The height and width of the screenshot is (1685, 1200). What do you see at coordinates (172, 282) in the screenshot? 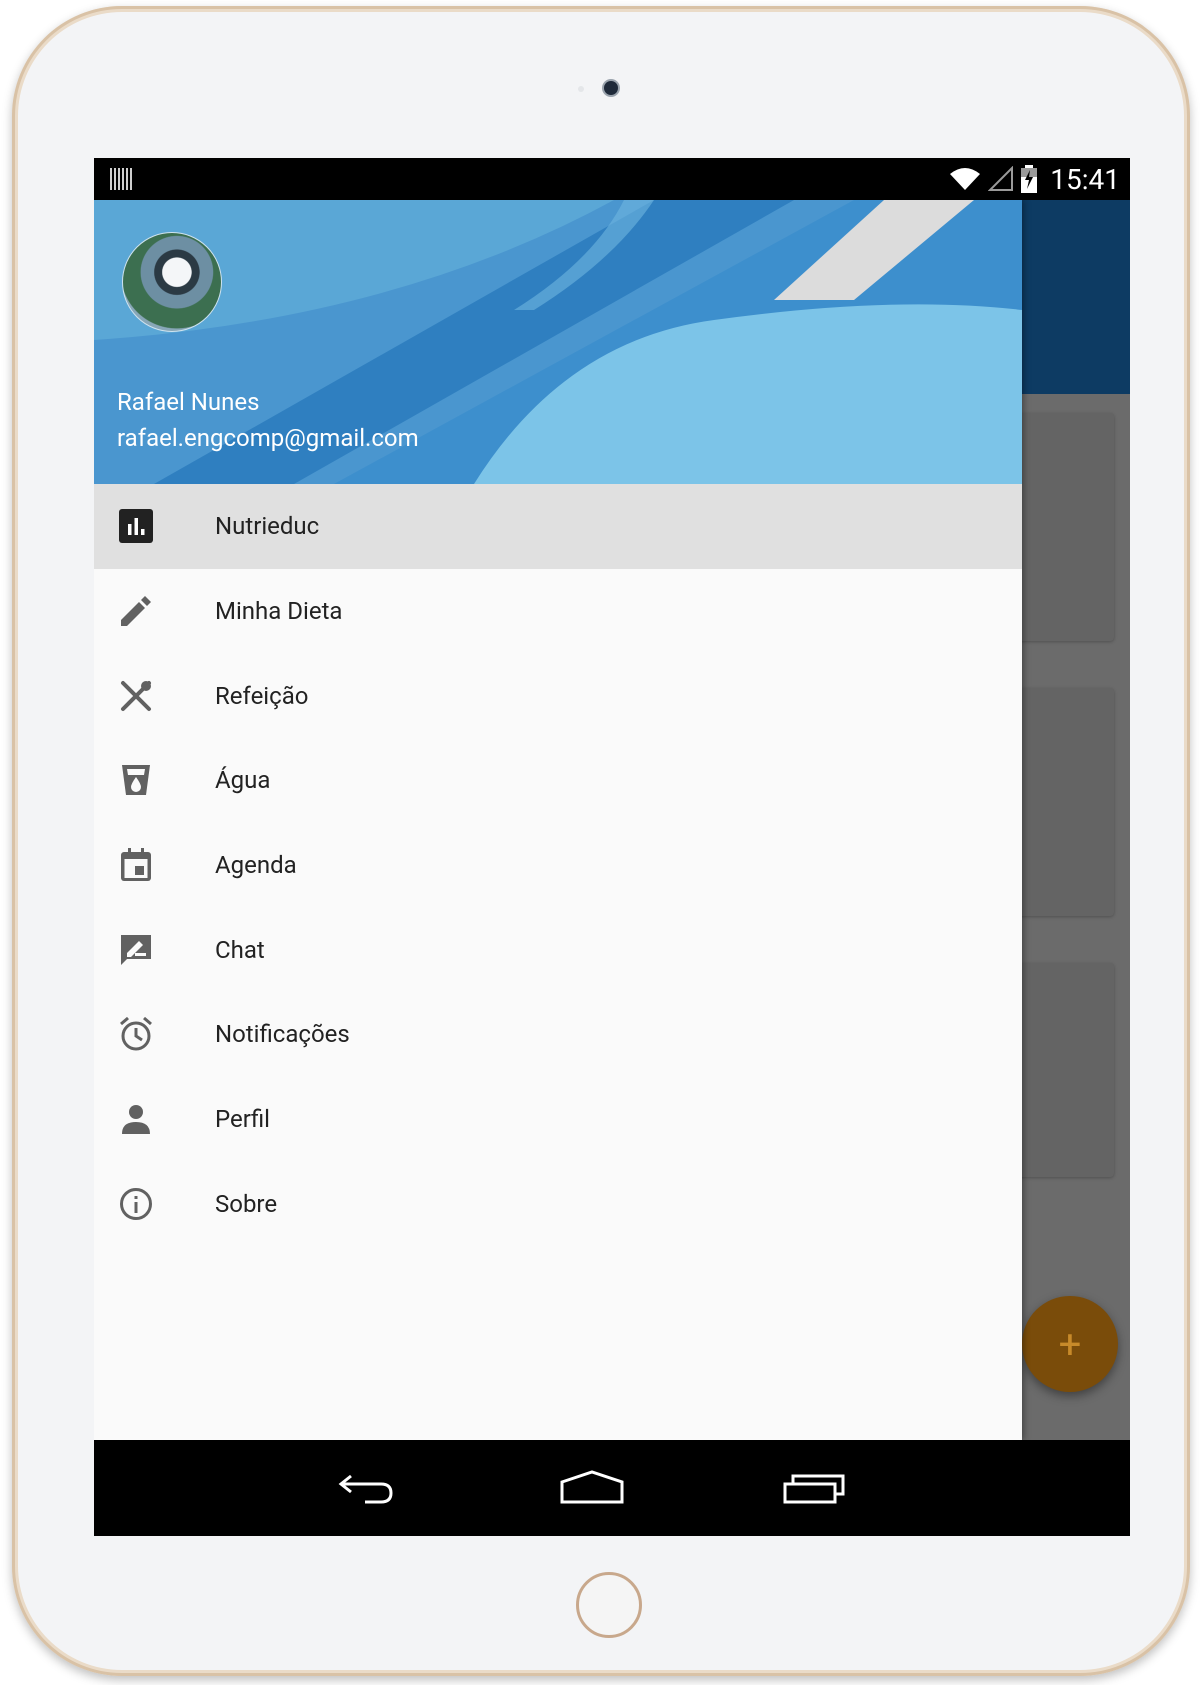
I see `avatar` at bounding box center [172, 282].